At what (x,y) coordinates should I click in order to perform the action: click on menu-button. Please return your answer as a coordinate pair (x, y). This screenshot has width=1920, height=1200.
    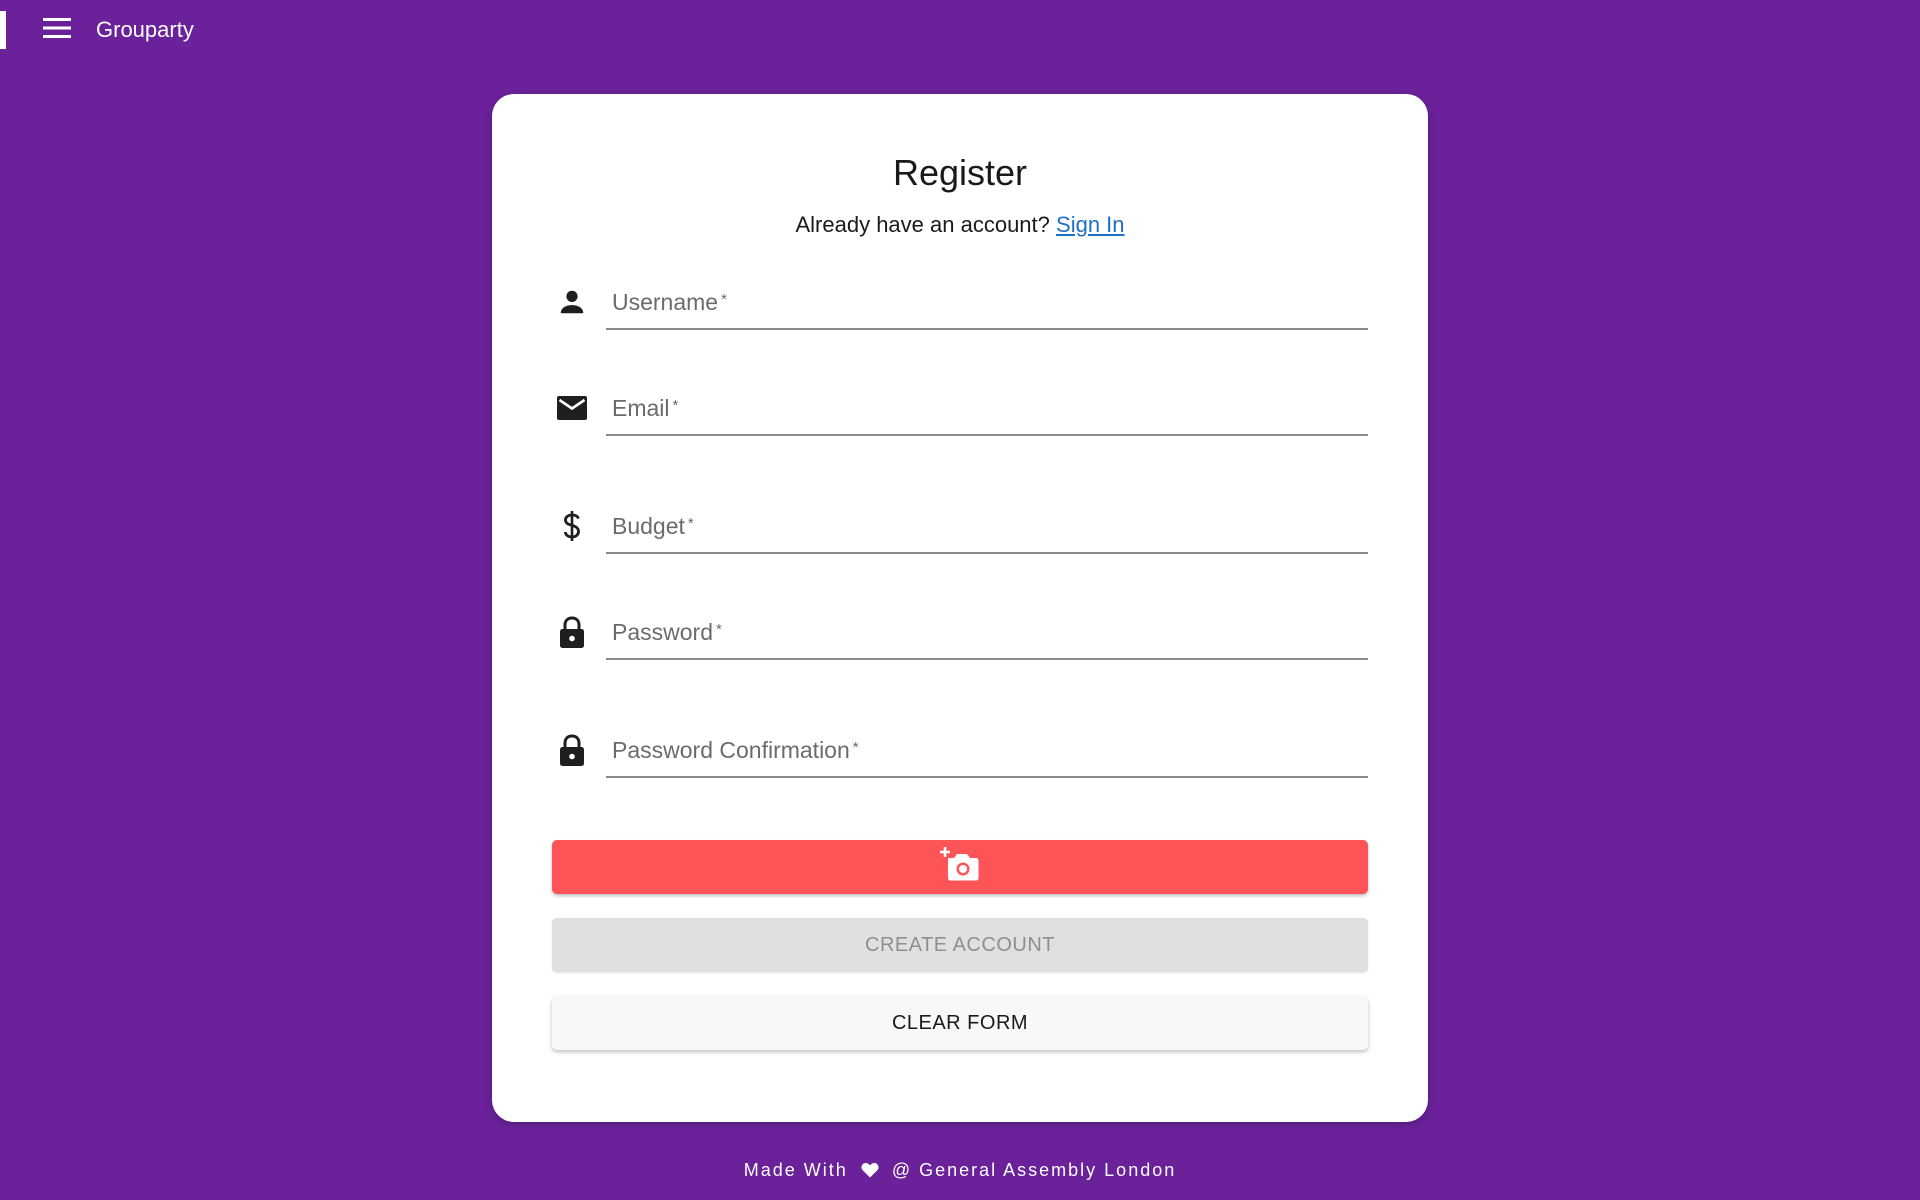
    Looking at the image, I should click on (57, 30).